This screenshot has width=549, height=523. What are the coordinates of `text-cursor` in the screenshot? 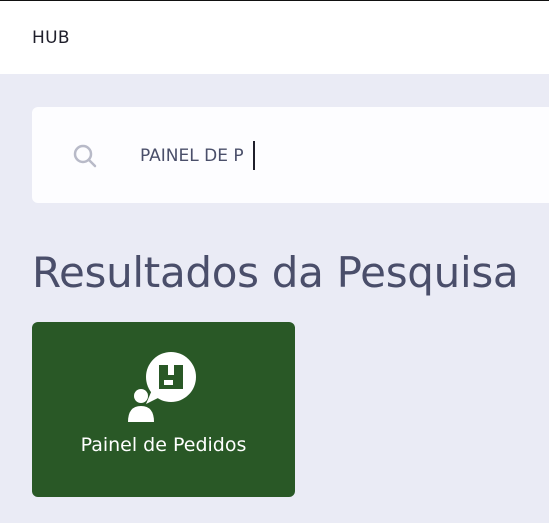 It's located at (254, 155).